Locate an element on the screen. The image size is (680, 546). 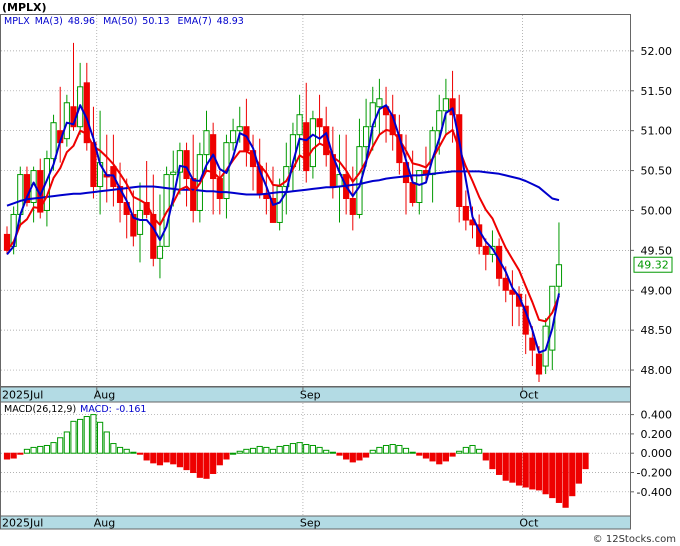
legend-label: MA(3) is located at coordinates (49, 21).